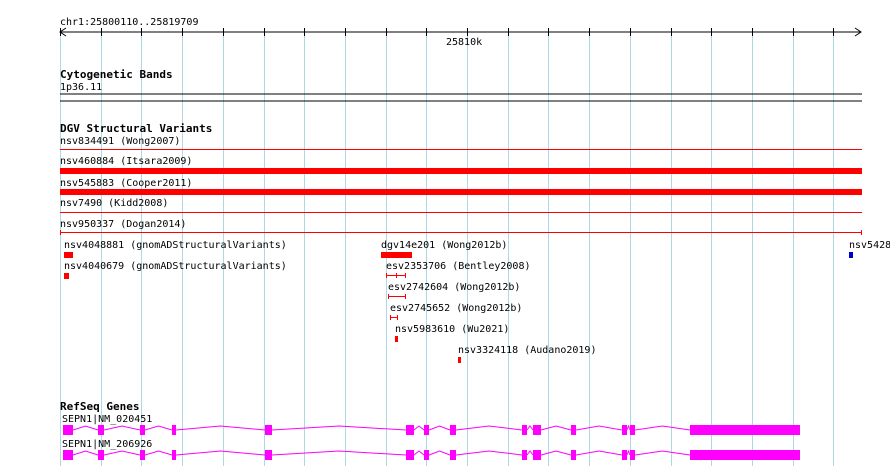 The height and width of the screenshot is (466, 890). Describe the element at coordinates (107, 419) in the screenshot. I see `transcript-label: SEPN1|NM_020451` at that location.